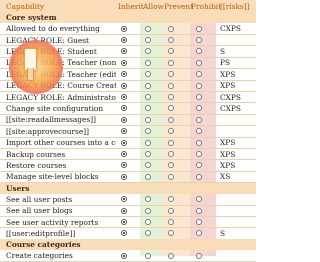 The width and height of the screenshot is (320, 262). Describe the element at coordinates (128, 199) in the screenshot. I see `table-row: See all user posts` at that location.